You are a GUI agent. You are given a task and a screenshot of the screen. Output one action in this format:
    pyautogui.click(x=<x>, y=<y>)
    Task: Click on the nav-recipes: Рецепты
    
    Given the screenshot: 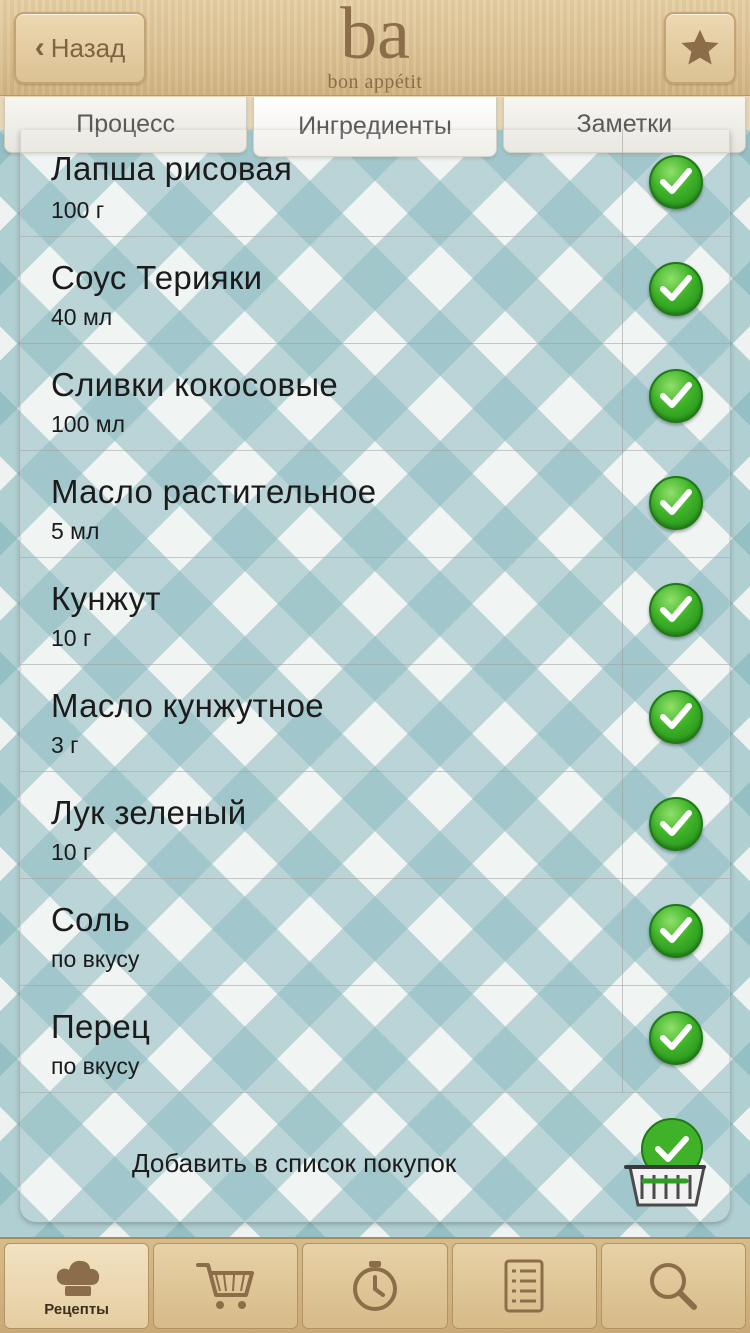 What is the action you would take?
    pyautogui.click(x=77, y=1286)
    